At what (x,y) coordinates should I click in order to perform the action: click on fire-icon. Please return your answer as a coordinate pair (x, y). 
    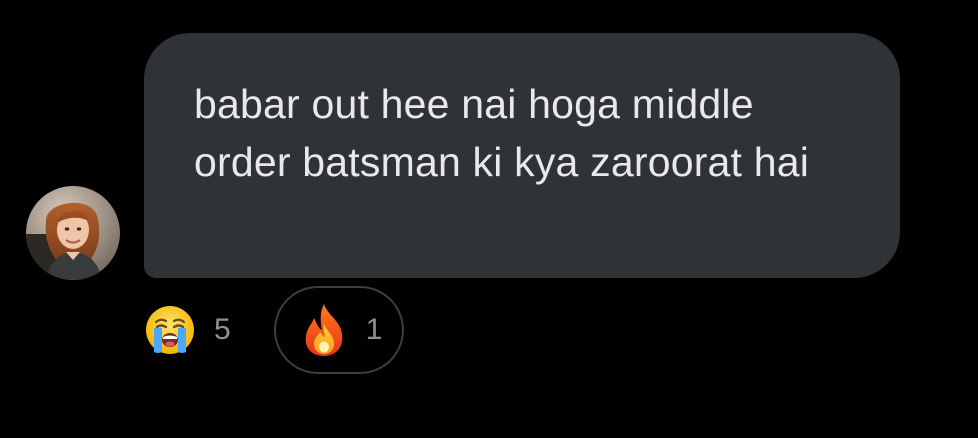
    Looking at the image, I should click on (324, 330).